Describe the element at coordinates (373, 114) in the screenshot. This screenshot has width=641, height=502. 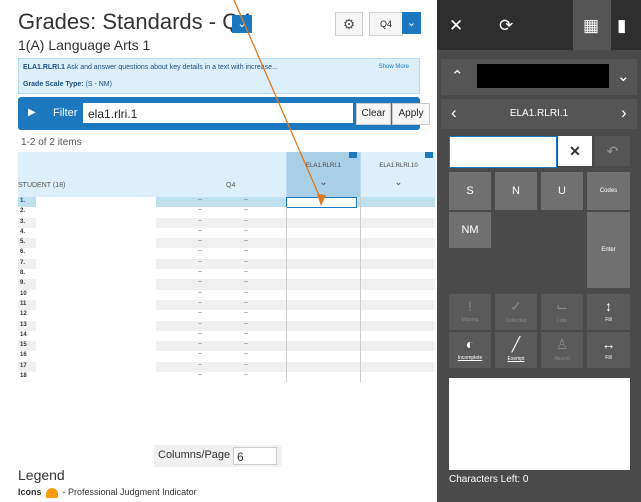
I see `clear-button: Clear` at that location.